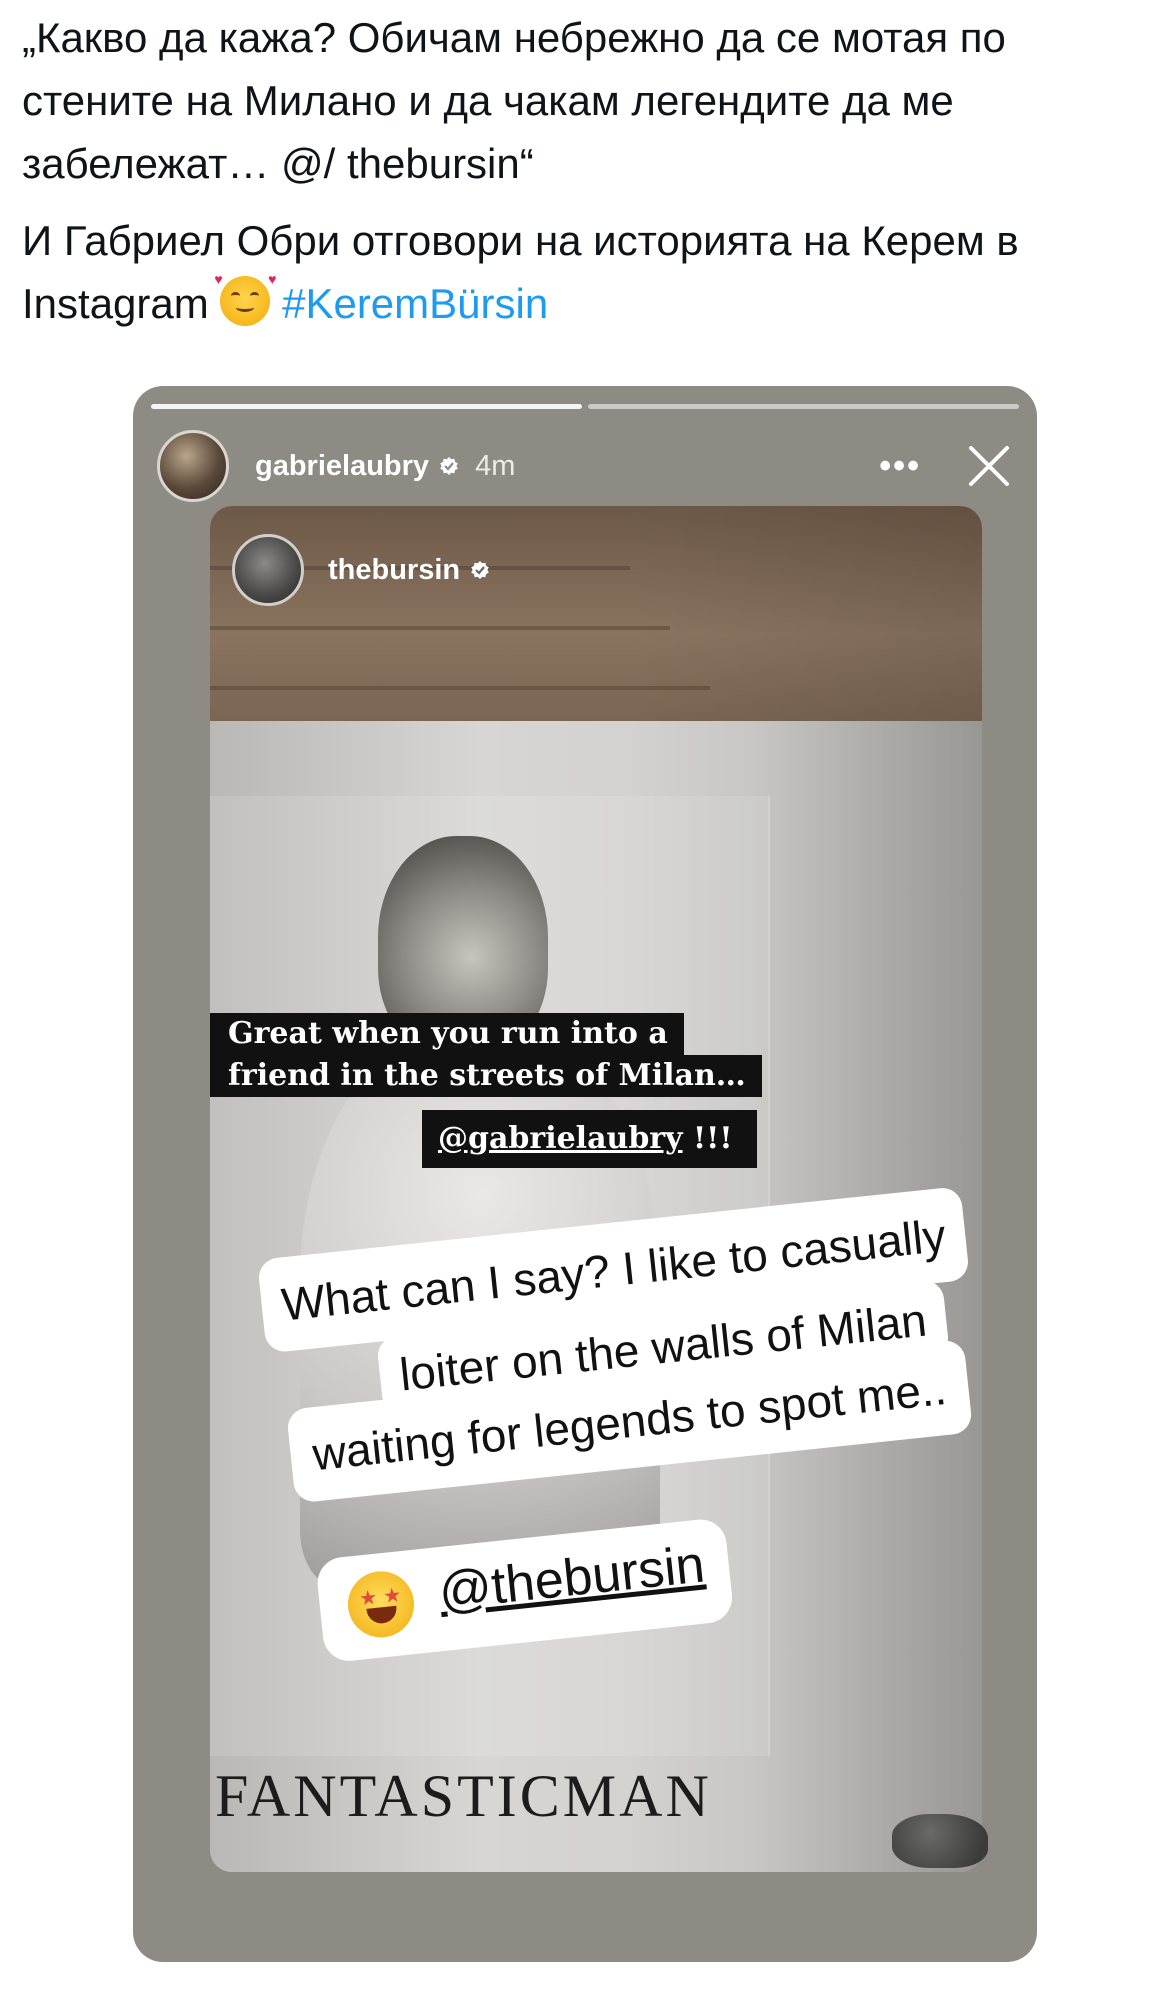 This screenshot has width=1170, height=1992. Describe the element at coordinates (342, 466) in the screenshot. I see `story-username: gabrielaubry` at that location.